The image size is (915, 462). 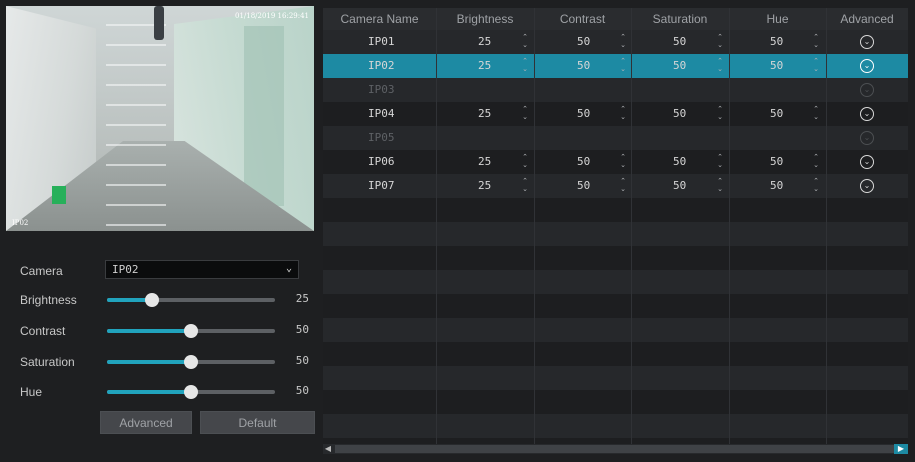 What do you see at coordinates (257, 422) in the screenshot?
I see `default-button: Default` at bounding box center [257, 422].